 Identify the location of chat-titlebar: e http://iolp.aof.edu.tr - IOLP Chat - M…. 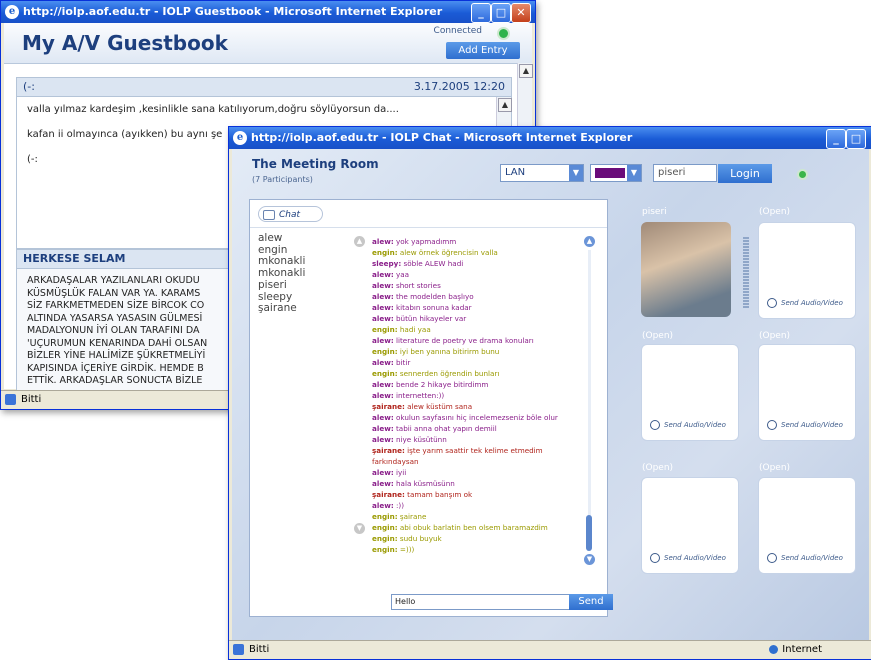
(550, 138).